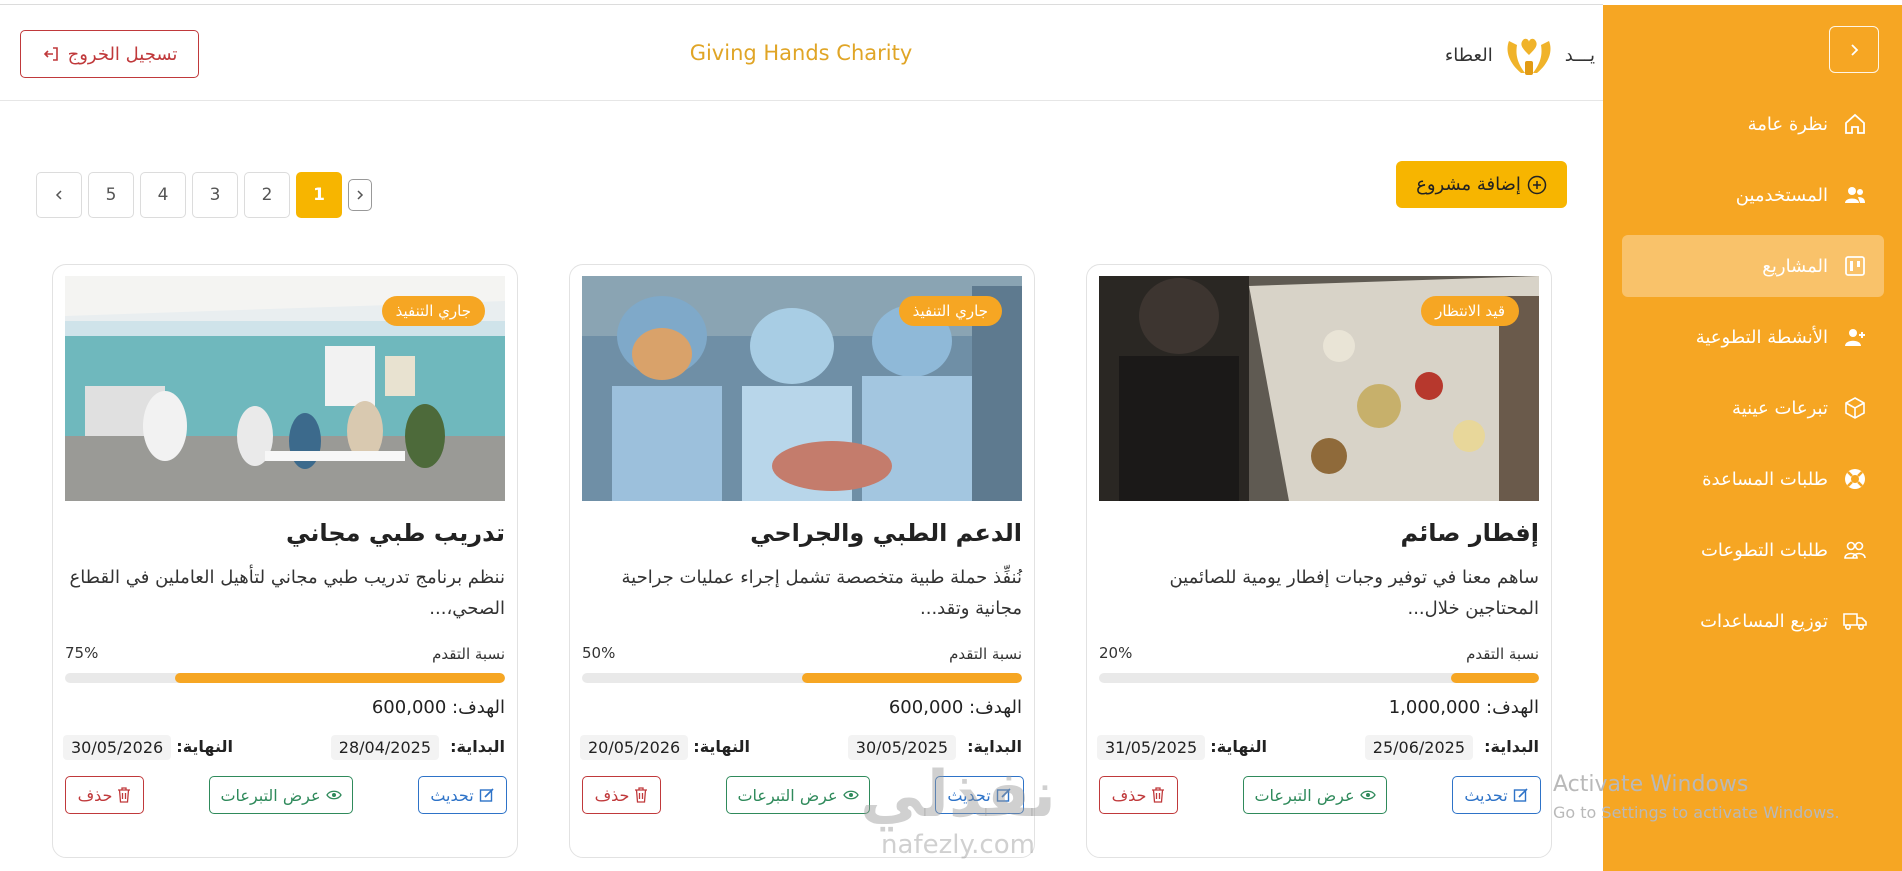 The height and width of the screenshot is (871, 1902). Describe the element at coordinates (1787, 124) in the screenshot. I see `sidebar-item-label: نظرة عامة` at that location.